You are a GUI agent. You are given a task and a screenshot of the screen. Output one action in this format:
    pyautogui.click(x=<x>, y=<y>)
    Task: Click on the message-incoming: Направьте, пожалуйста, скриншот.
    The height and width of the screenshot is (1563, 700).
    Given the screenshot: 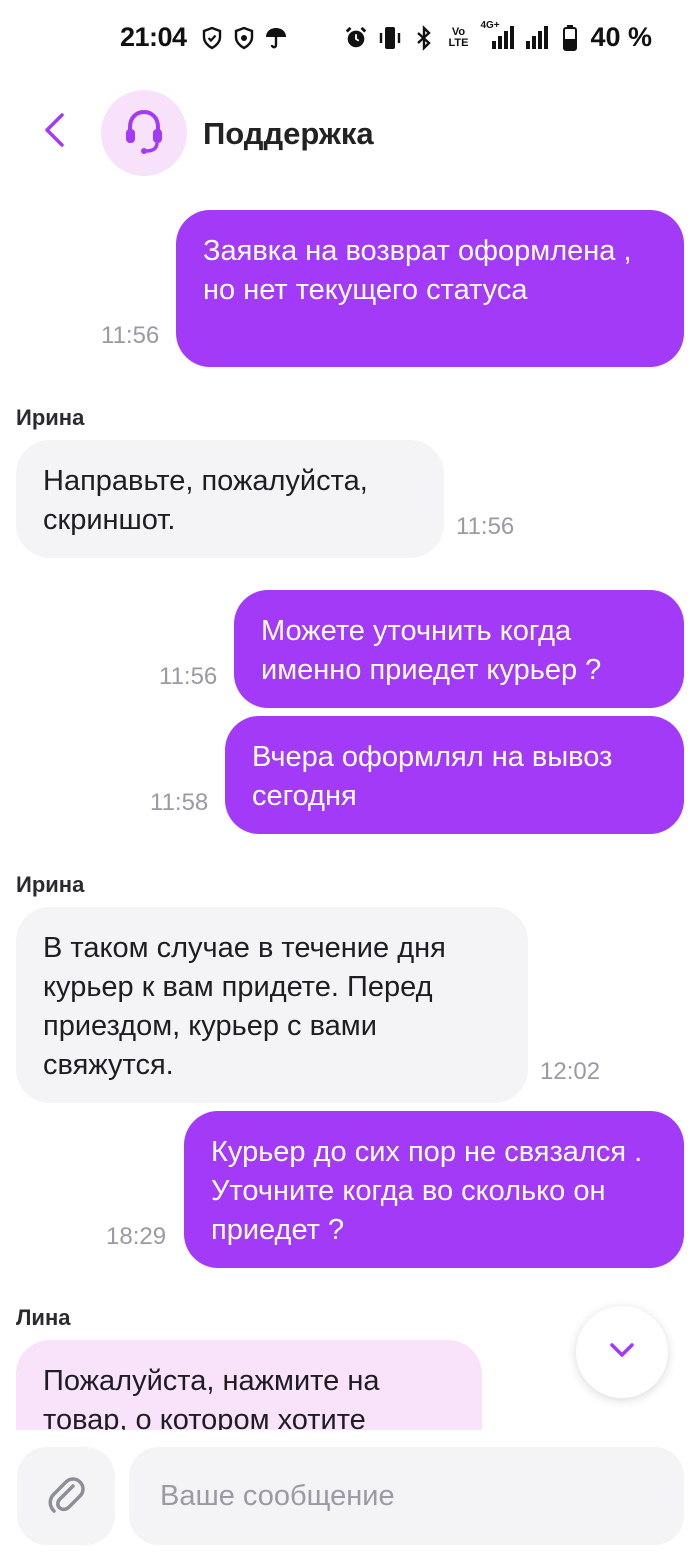 What is the action you would take?
    pyautogui.click(x=230, y=499)
    